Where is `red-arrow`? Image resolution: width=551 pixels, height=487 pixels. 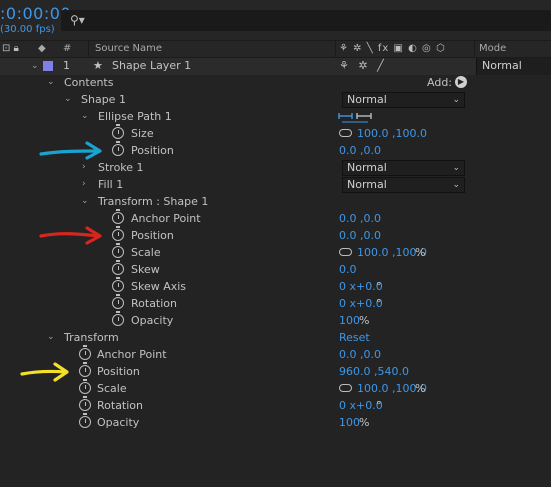
red-arrow is located at coordinates (70, 235).